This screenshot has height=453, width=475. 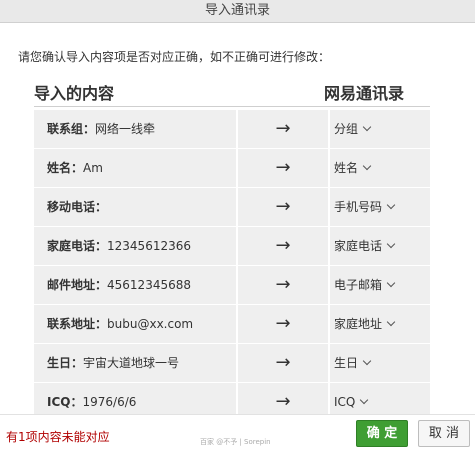 I want to click on header-divider, so click(x=232, y=106).